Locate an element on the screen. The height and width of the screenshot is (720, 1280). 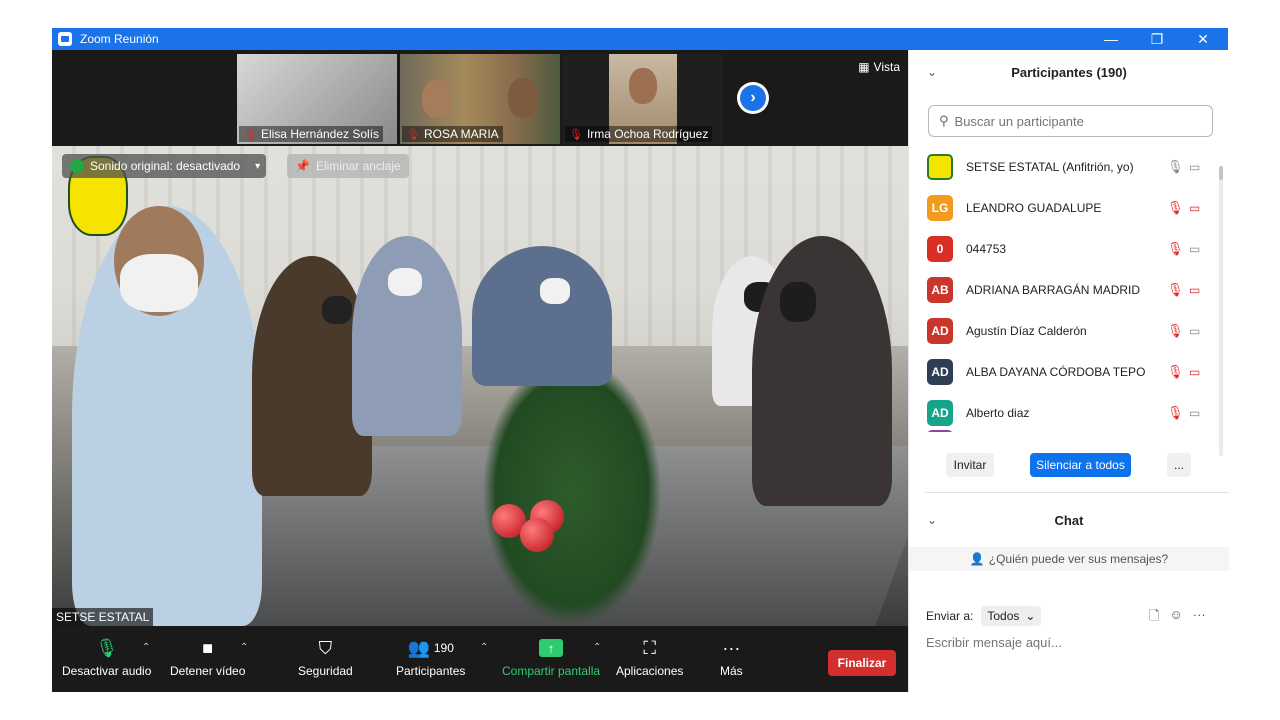
participant-row: AD ALBA DAYANA CÓRDOBA TEPO 🎙 ▭ is located at coordinates (1064, 371).